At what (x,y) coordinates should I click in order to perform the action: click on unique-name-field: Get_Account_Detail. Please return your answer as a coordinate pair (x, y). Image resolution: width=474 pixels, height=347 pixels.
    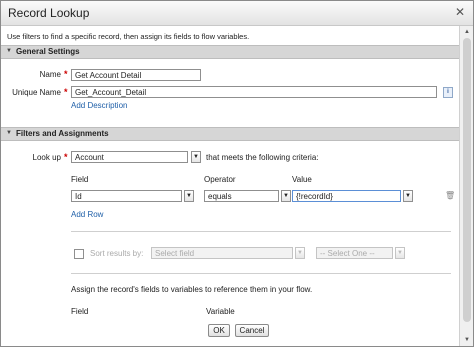
    Looking at the image, I should click on (254, 92).